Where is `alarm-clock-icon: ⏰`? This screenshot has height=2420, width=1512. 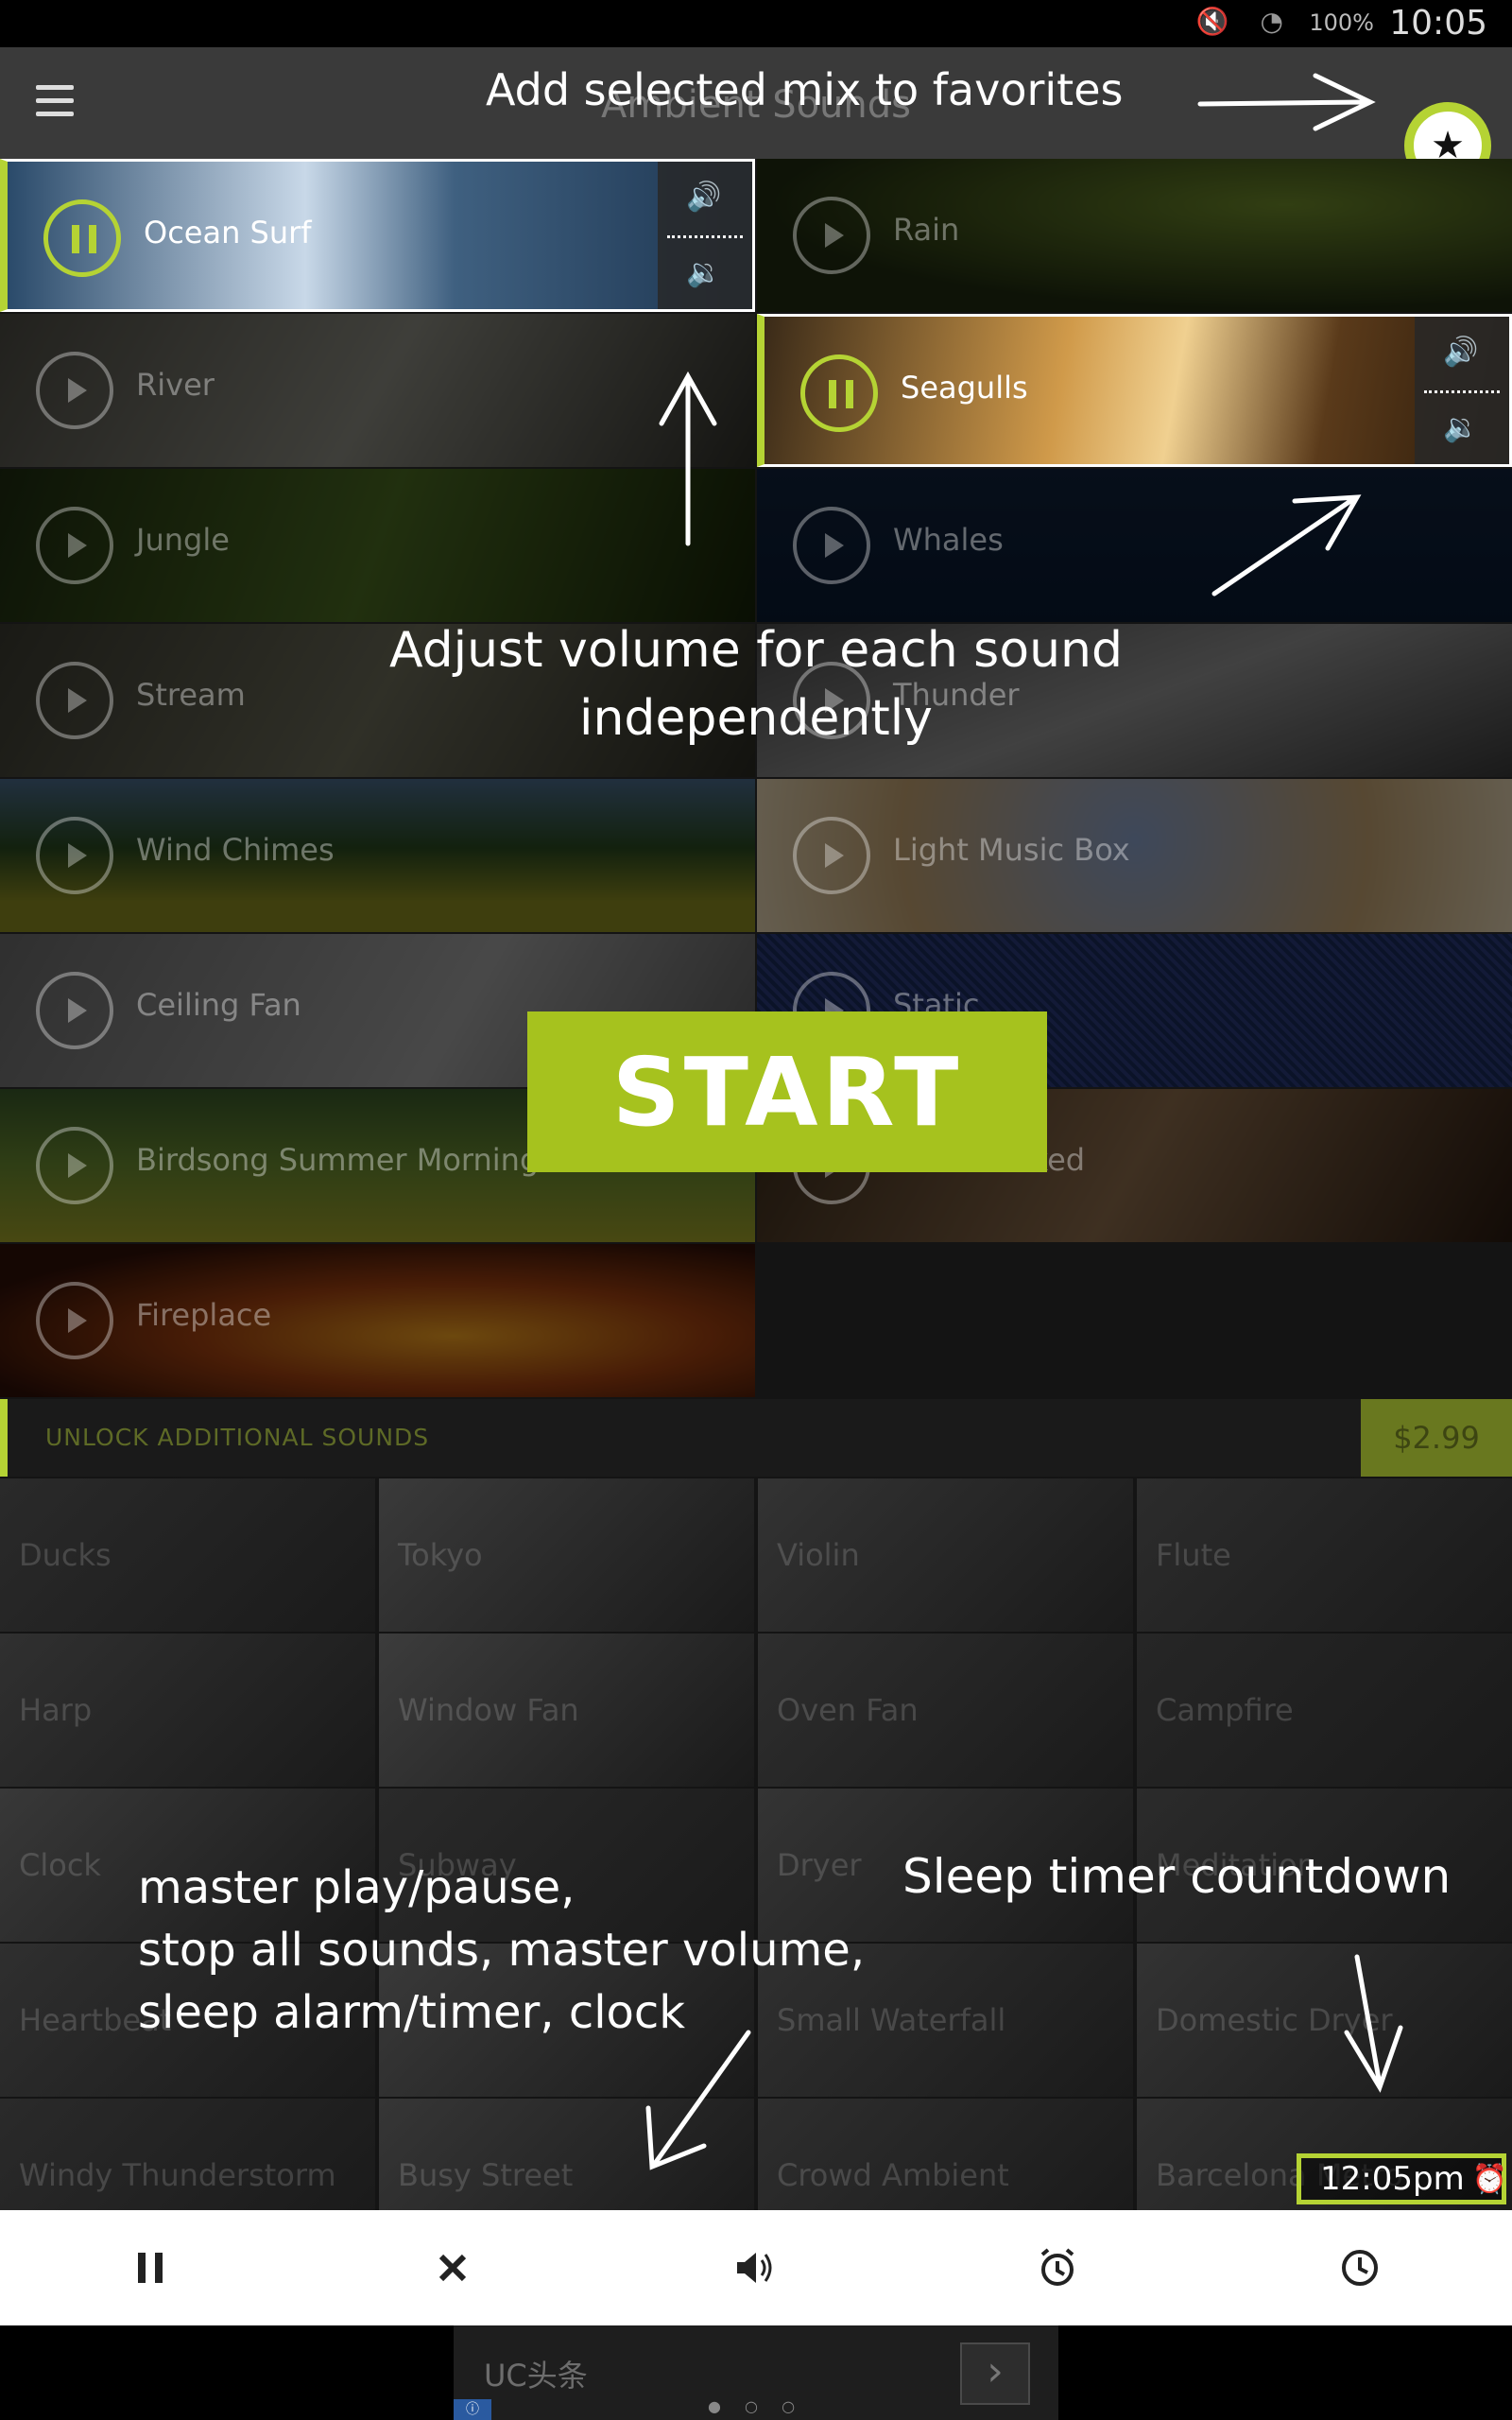
alarm-clock-icon: ⏰ is located at coordinates (1489, 2179).